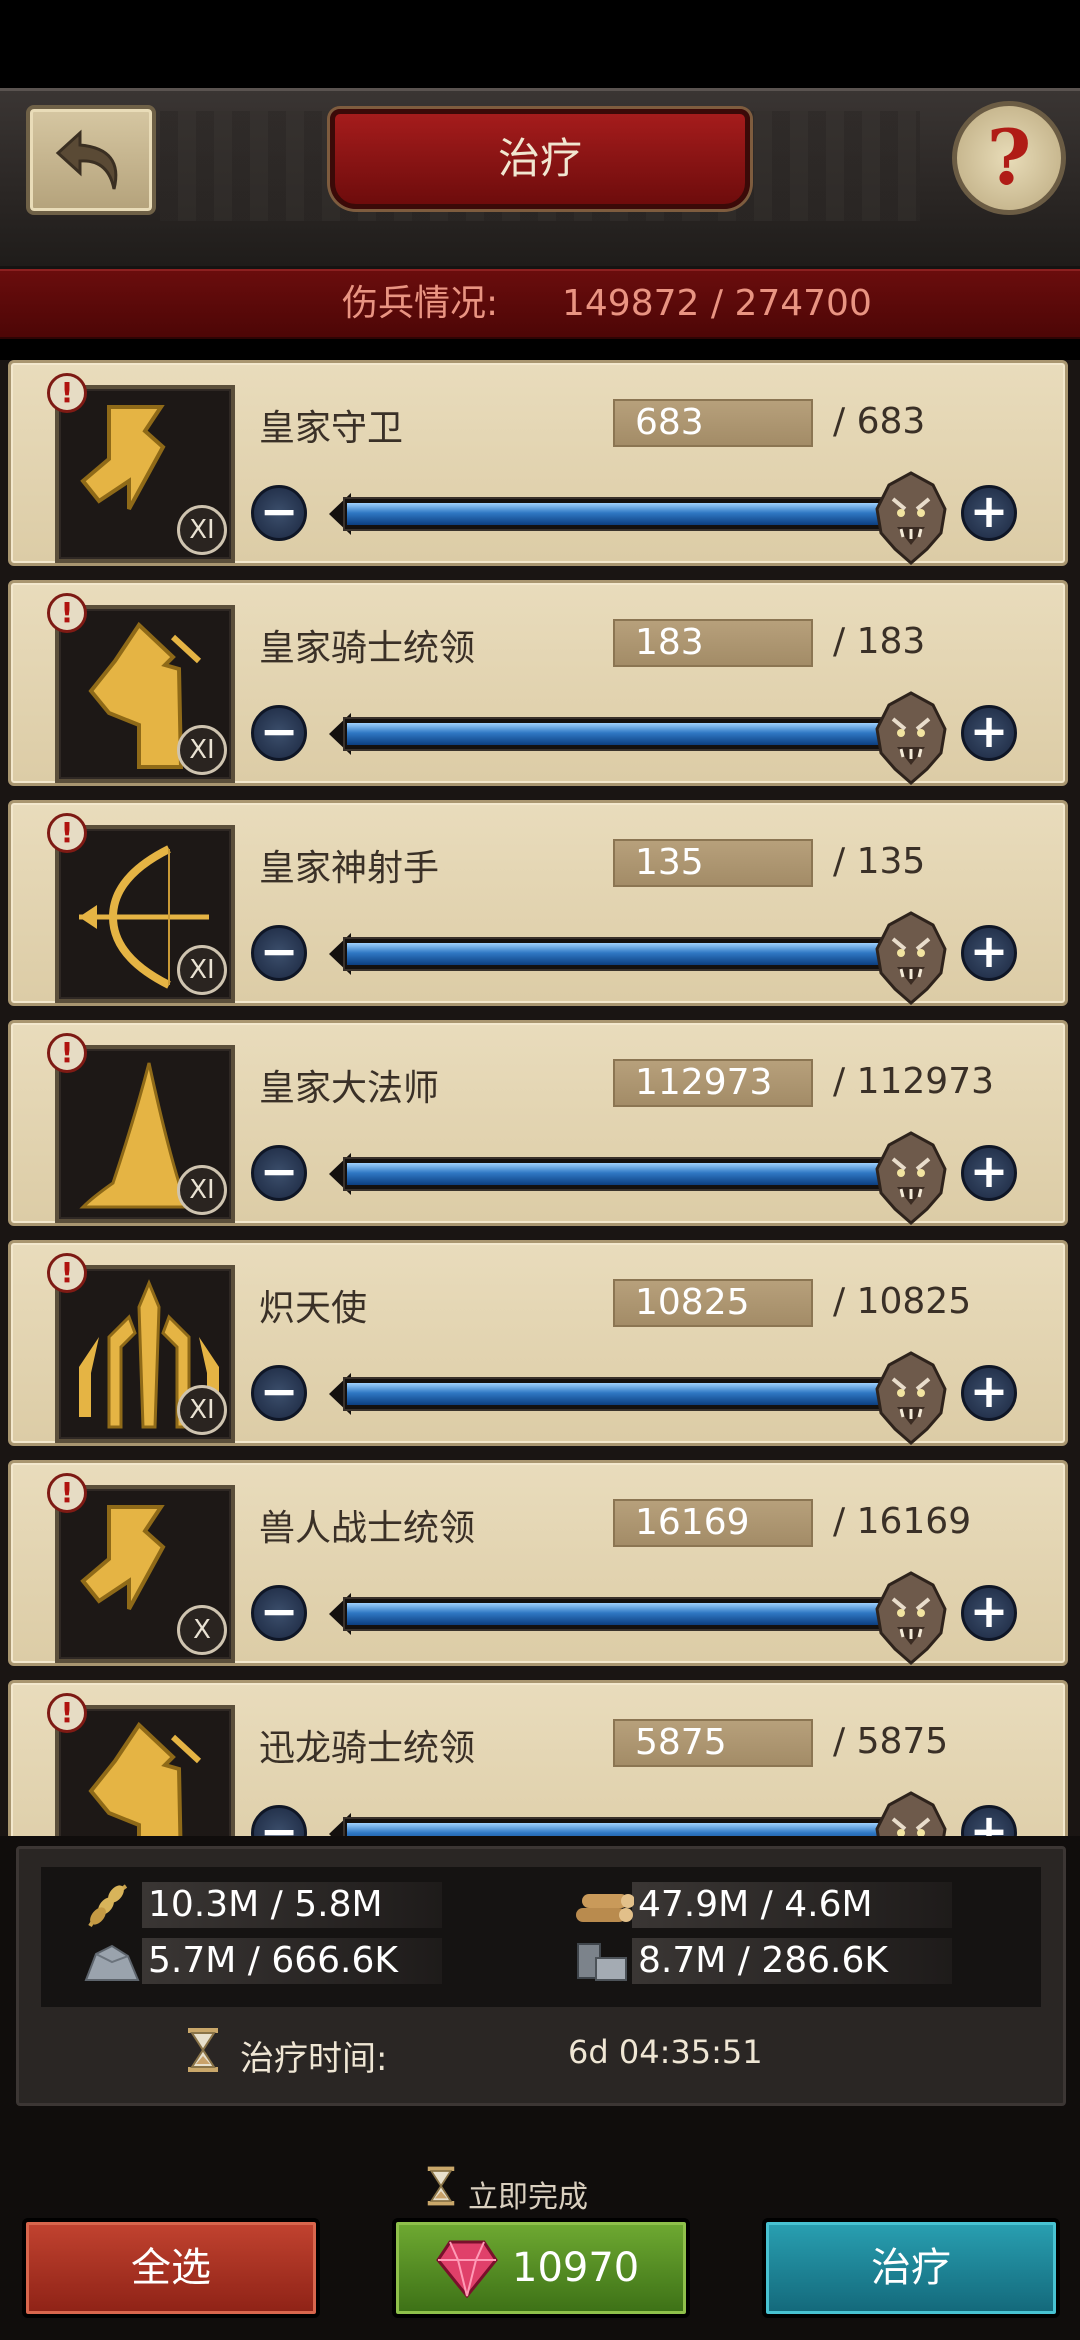 The height and width of the screenshot is (2340, 1080). I want to click on troop-row: ! XI 皇家神射手 135 / 135 − +, so click(538, 903).